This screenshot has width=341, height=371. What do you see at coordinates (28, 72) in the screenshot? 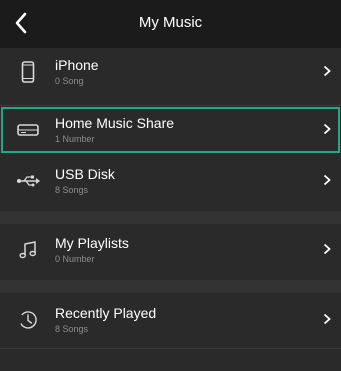
I see `phone-icon` at bounding box center [28, 72].